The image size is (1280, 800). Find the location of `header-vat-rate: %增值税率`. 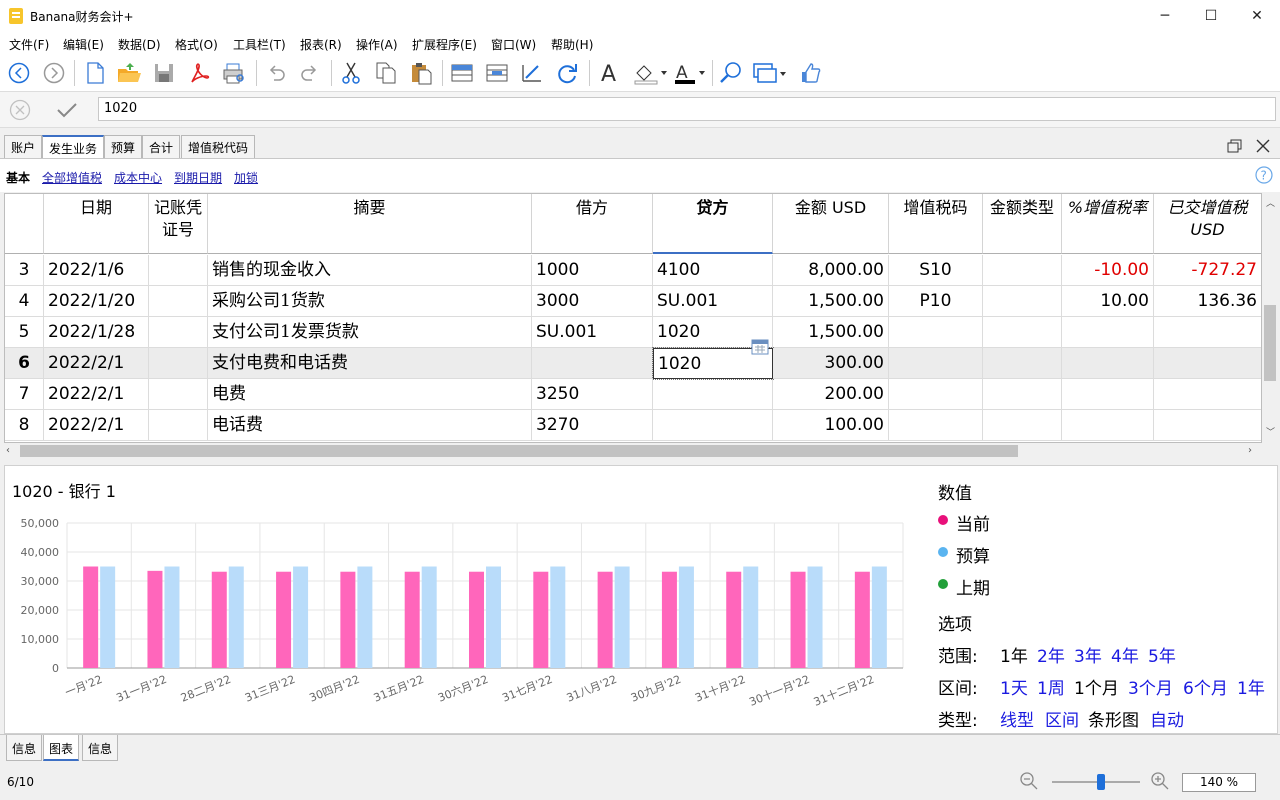

header-vat-rate: %增值税率 is located at coordinates (1108, 224).